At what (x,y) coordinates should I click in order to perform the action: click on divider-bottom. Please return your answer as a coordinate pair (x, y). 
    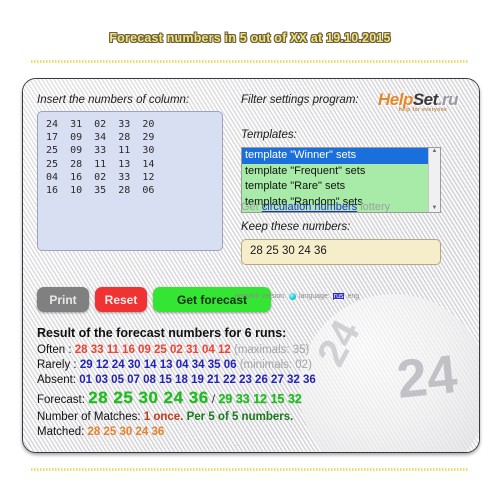
    Looking at the image, I should click on (250, 469).